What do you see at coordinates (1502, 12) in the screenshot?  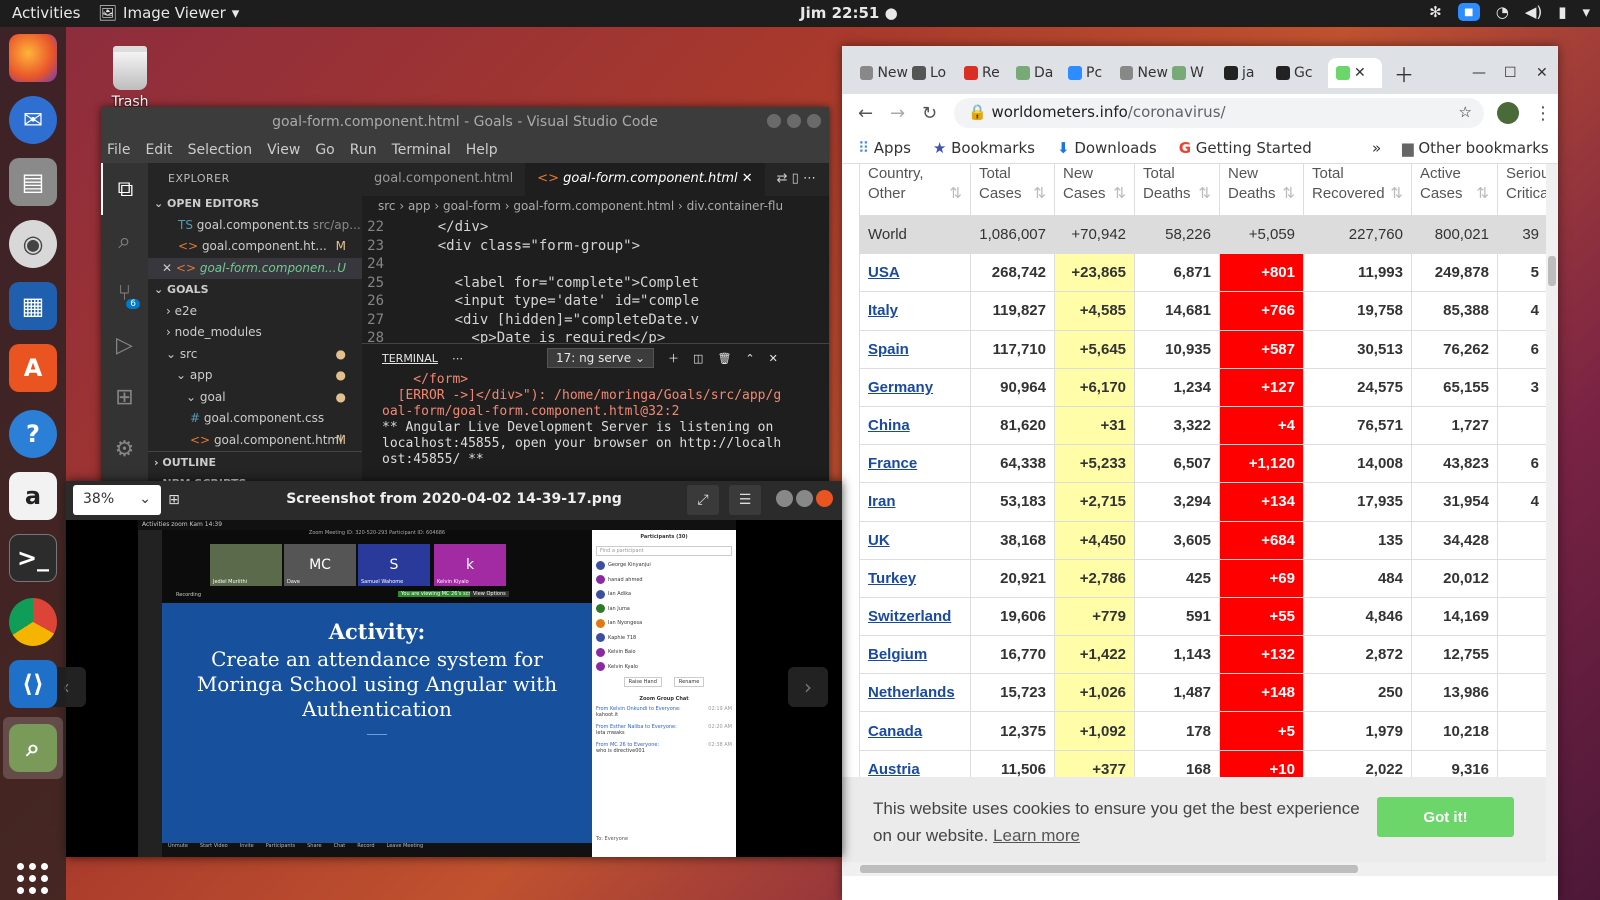 I see `wifi-icon: ◔` at bounding box center [1502, 12].